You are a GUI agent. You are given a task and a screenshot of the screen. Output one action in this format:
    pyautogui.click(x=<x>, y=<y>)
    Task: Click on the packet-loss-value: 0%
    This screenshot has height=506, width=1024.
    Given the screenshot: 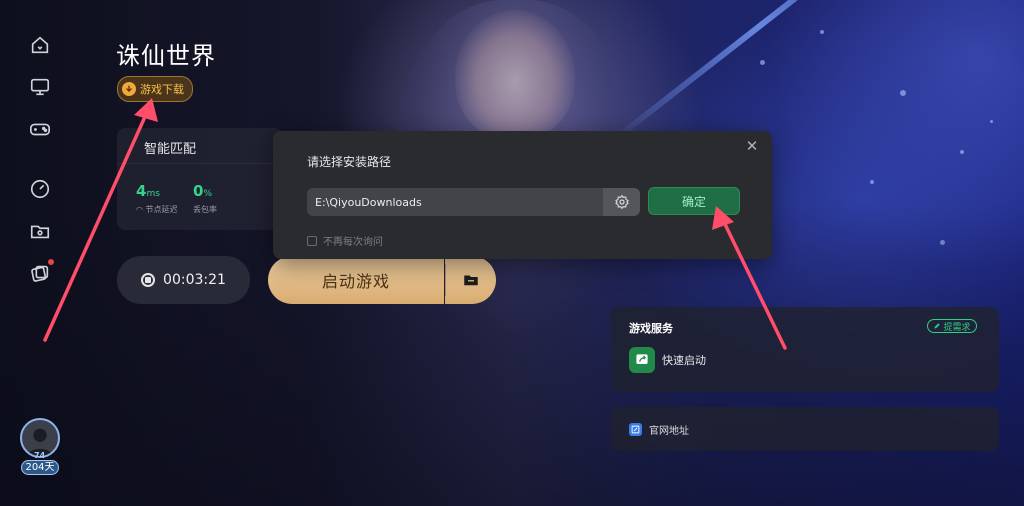 What is the action you would take?
    pyautogui.click(x=202, y=191)
    